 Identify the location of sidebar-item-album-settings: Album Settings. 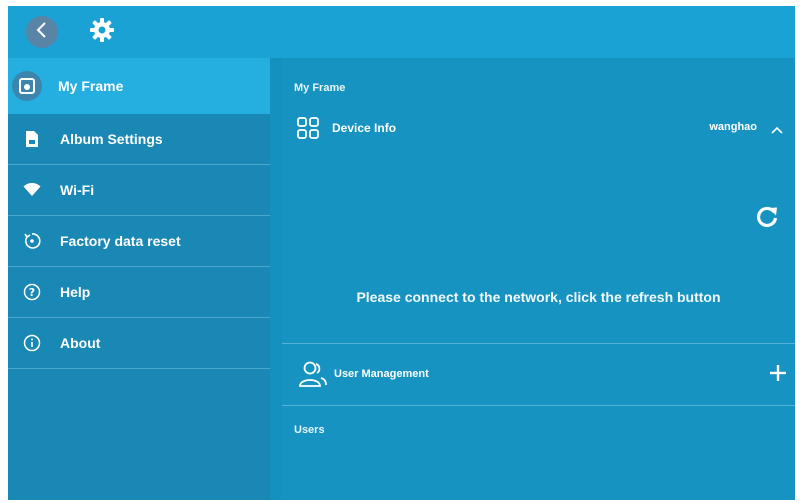
(139, 139).